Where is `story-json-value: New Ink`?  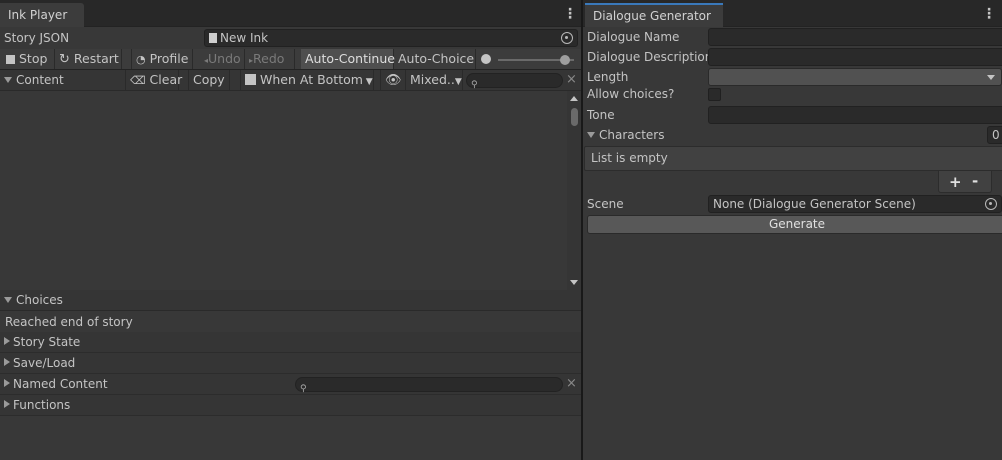 story-json-value: New Ink is located at coordinates (244, 38).